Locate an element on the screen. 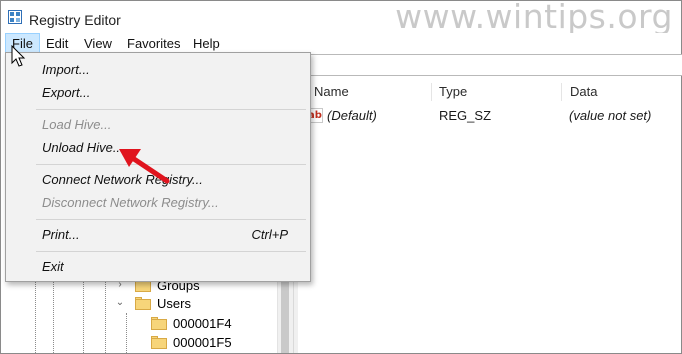  menu-shortcut-print: Ctrl+P is located at coordinates (269, 234).